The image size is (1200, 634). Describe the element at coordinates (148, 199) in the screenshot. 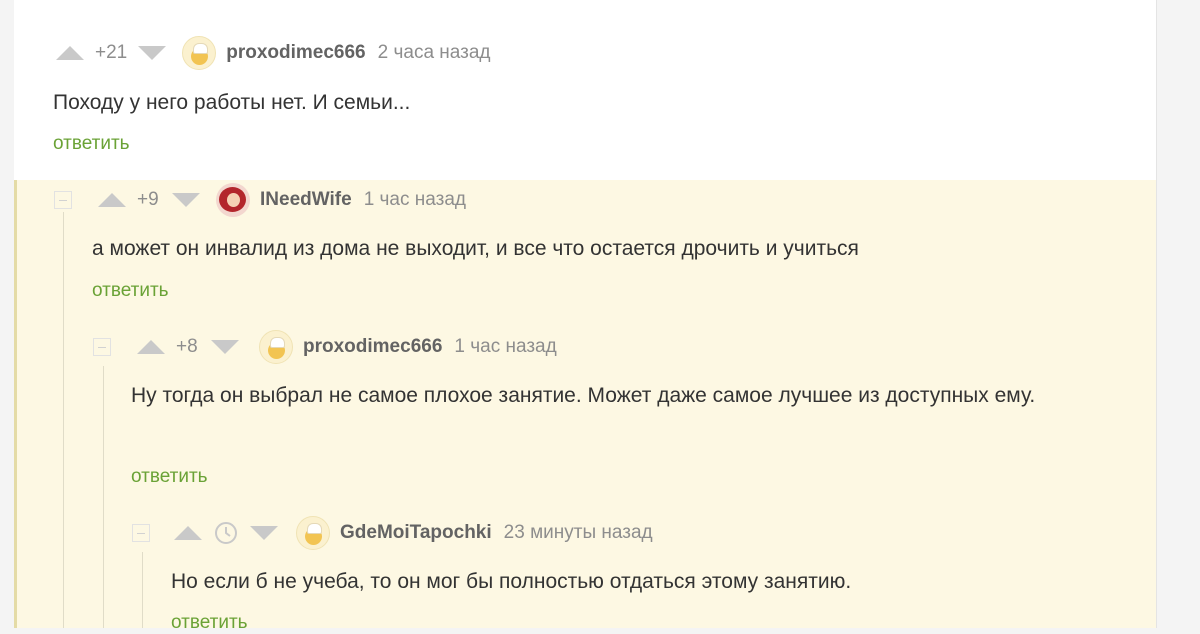

I see `comment-rating: +9` at that location.